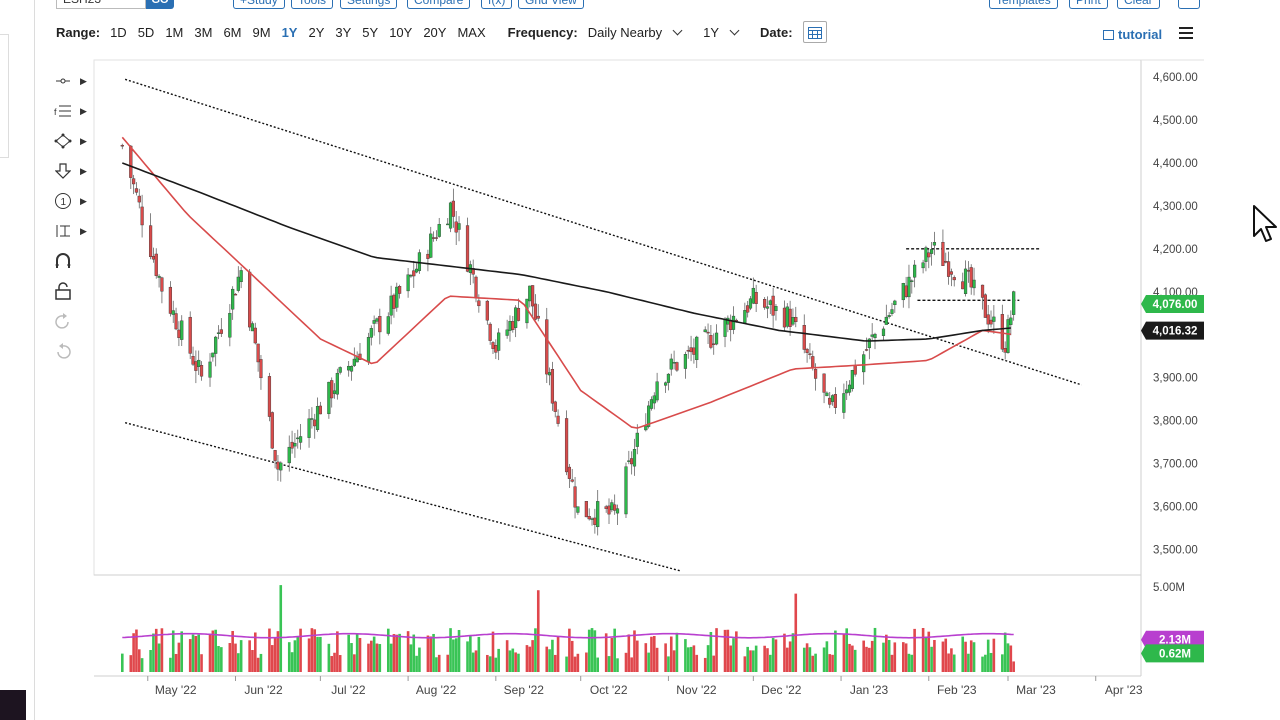 This screenshot has width=1280, height=720. I want to click on time-tick-label: Feb '23, so click(957, 690).